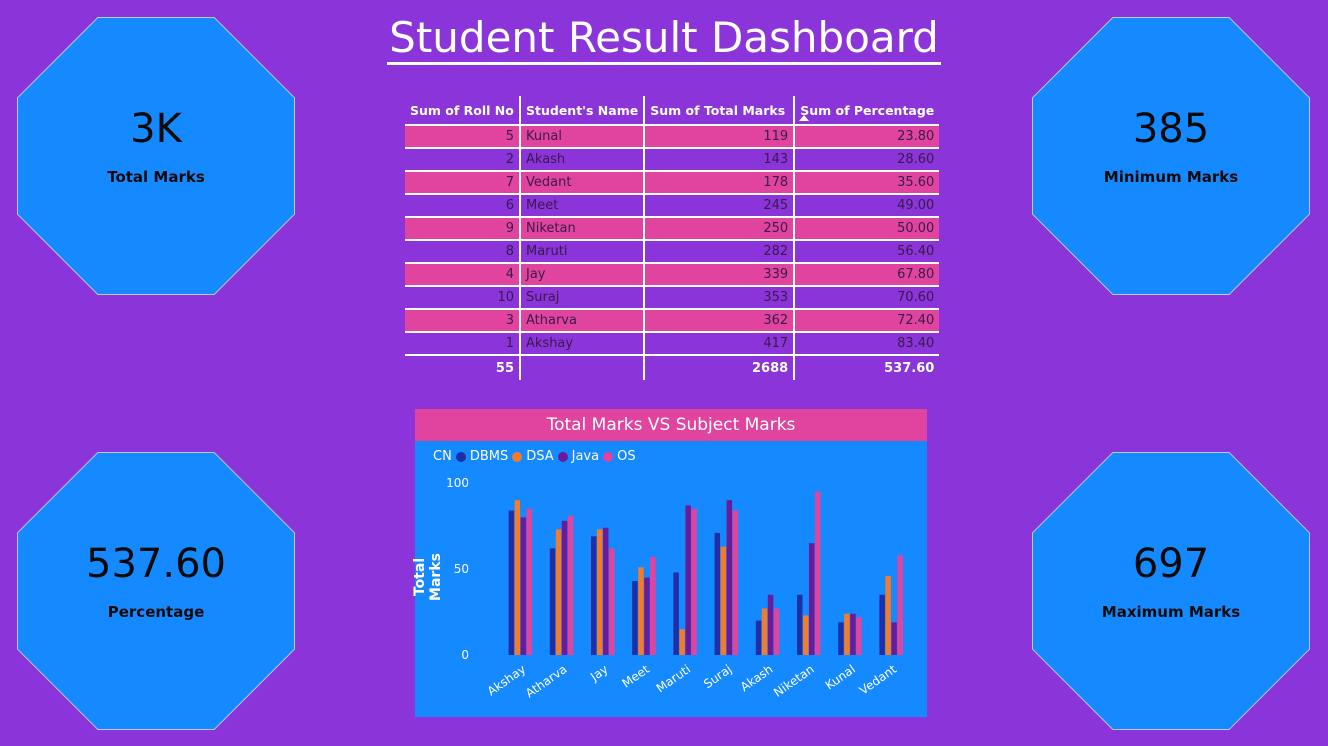 Image resolution: width=1328 pixels, height=746 pixels. What do you see at coordinates (776, 631) in the screenshot?
I see `bar-os-akash` at bounding box center [776, 631].